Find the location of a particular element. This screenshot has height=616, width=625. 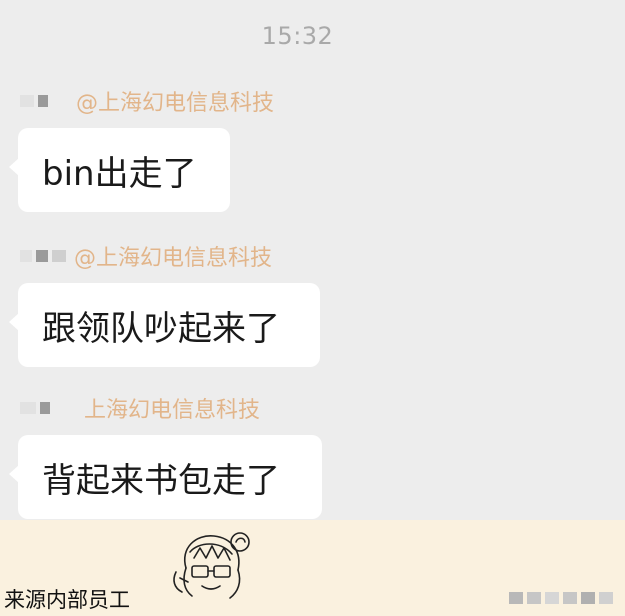

chat-timestamp: 15:32 is located at coordinates (297, 36).